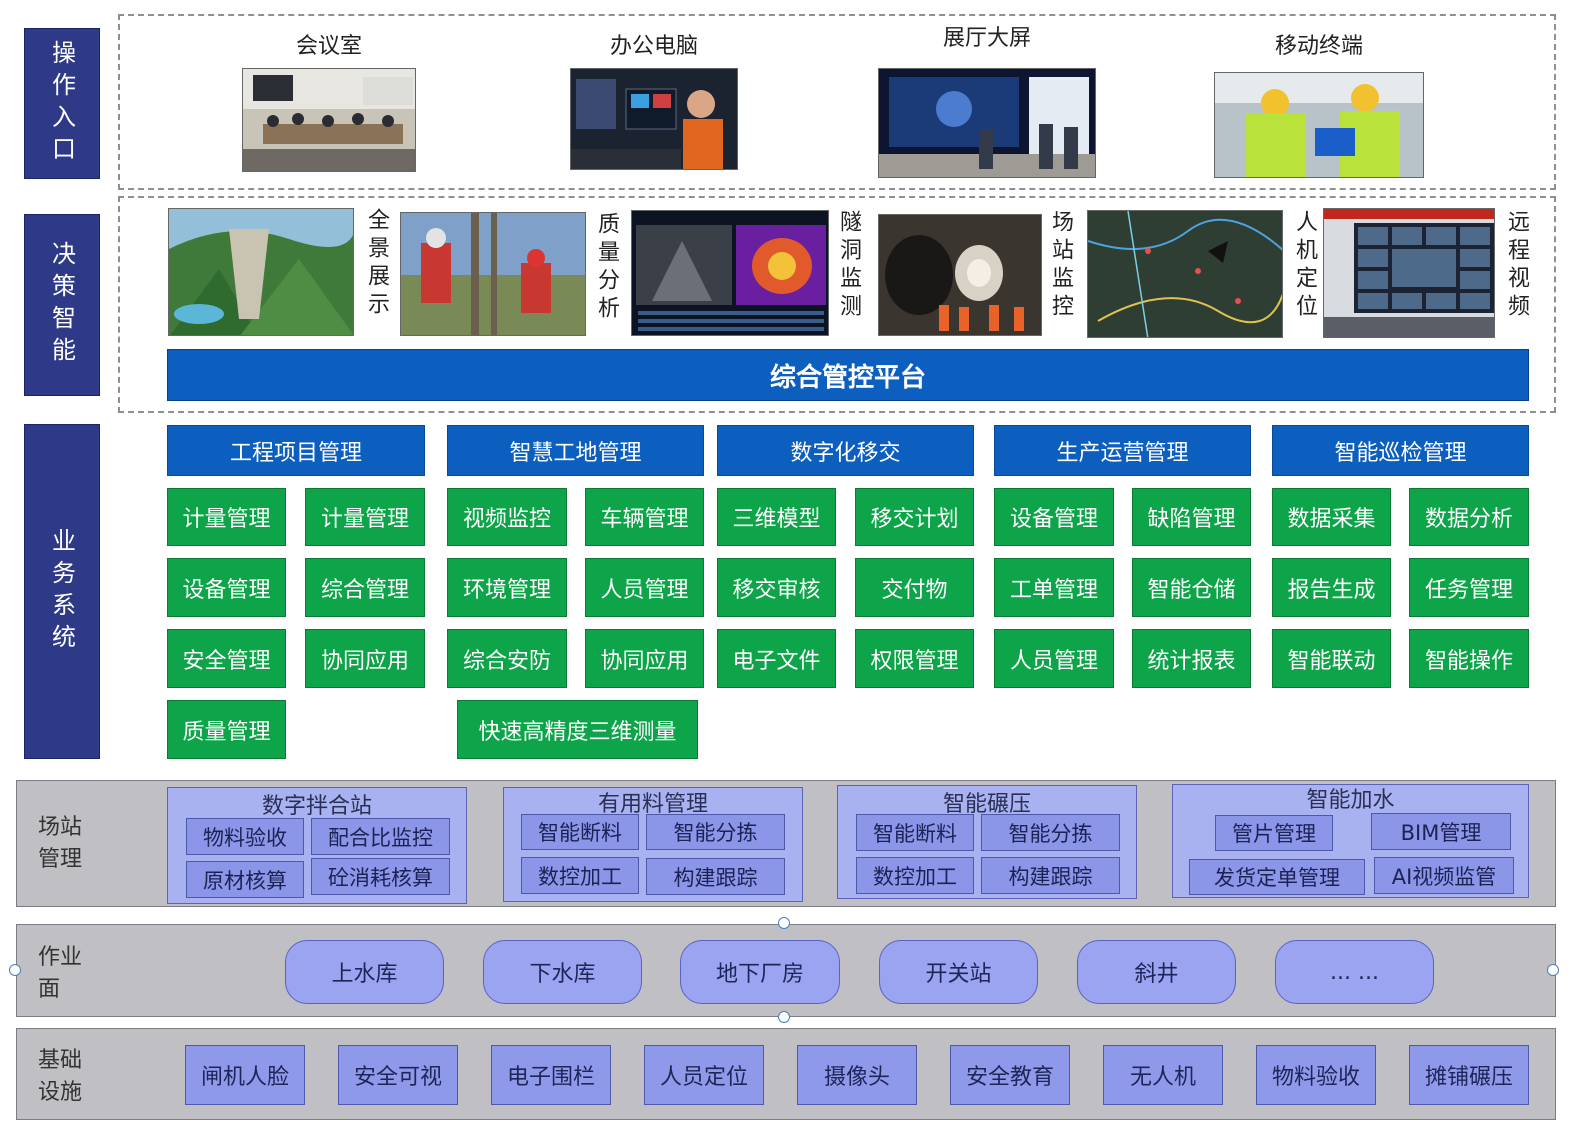  Describe the element at coordinates (776, 658) in the screenshot. I see `module-item: 电子文件` at that location.